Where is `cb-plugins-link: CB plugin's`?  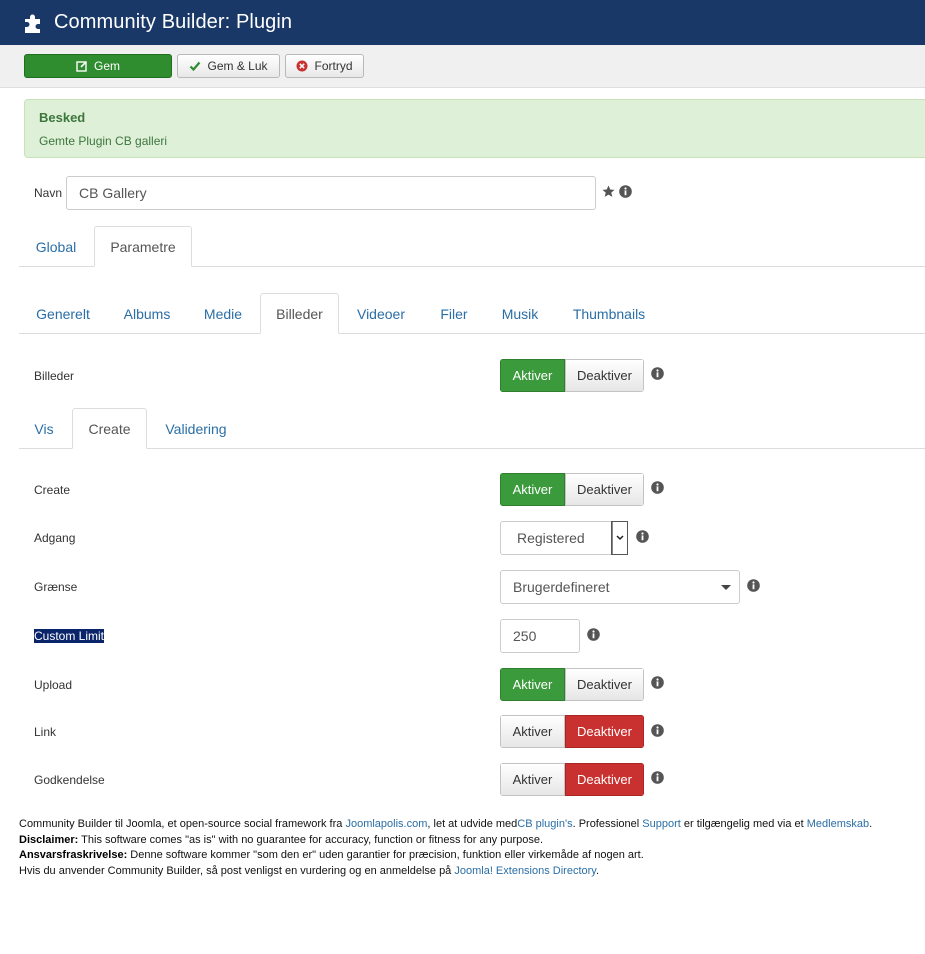 cb-plugins-link: CB plugin's is located at coordinates (544, 824).